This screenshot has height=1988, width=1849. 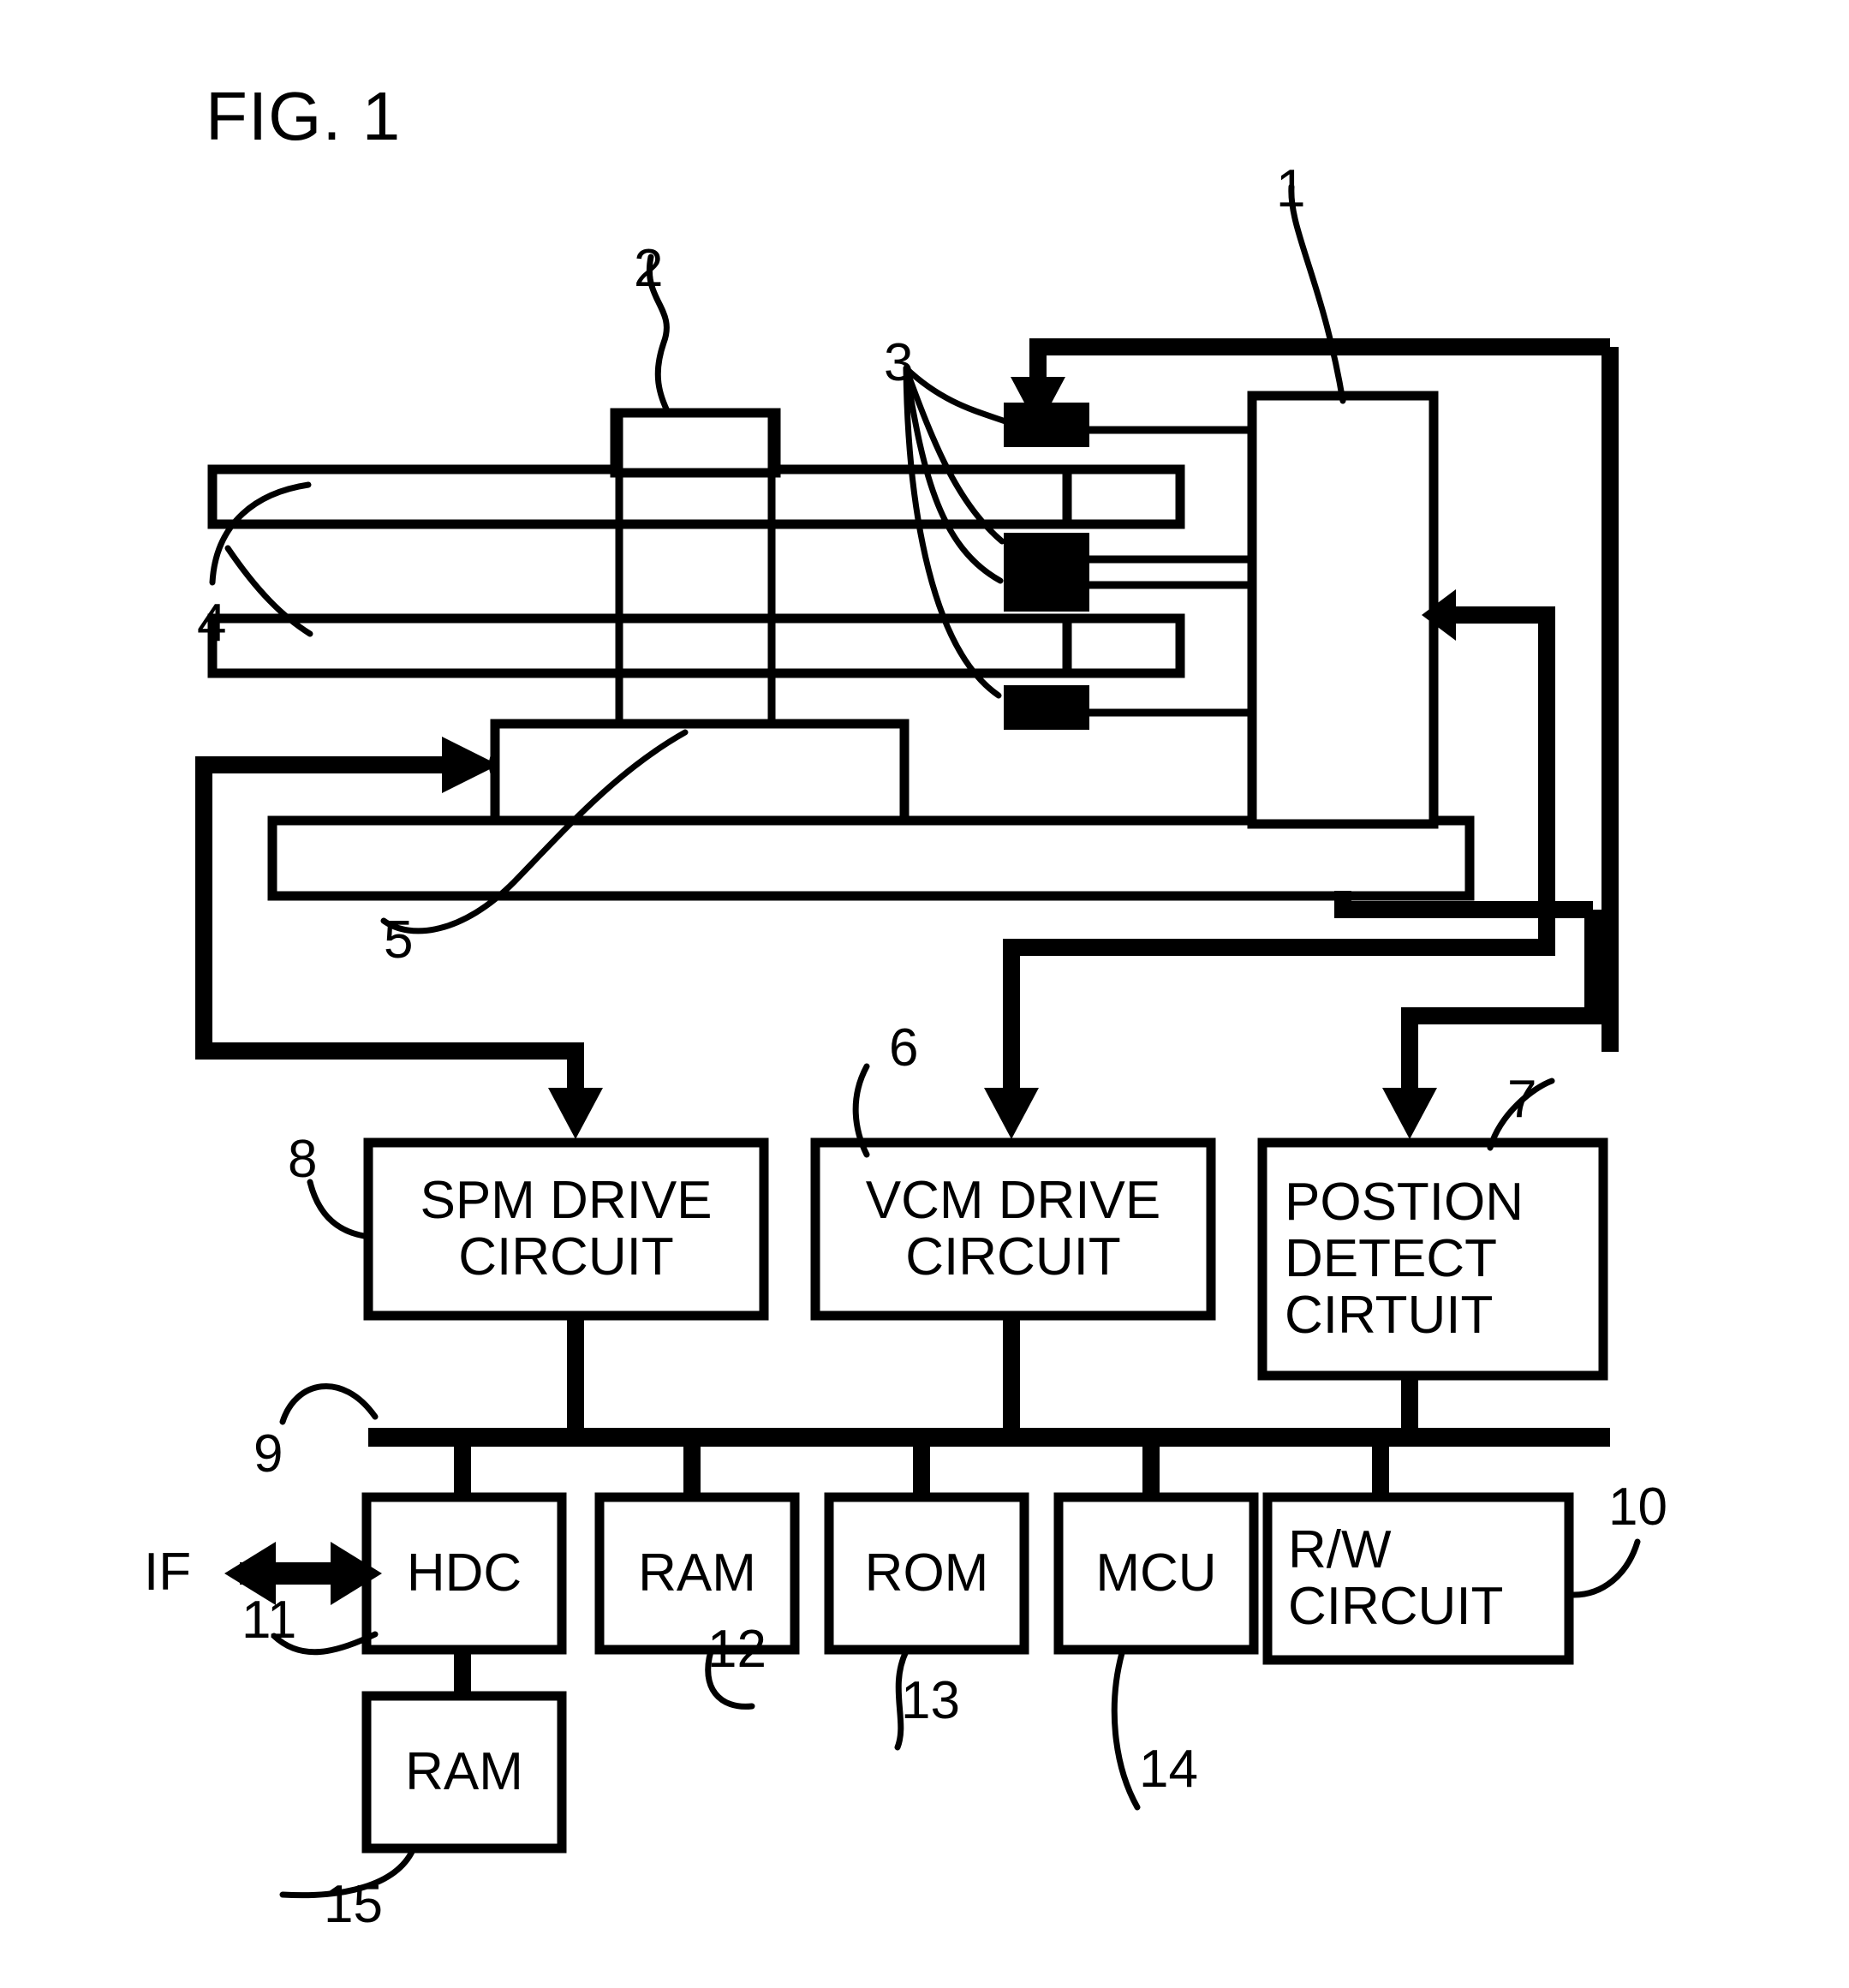 What do you see at coordinates (1501, 1000) in the screenshot?
I see `position-detect-drop` at bounding box center [1501, 1000].